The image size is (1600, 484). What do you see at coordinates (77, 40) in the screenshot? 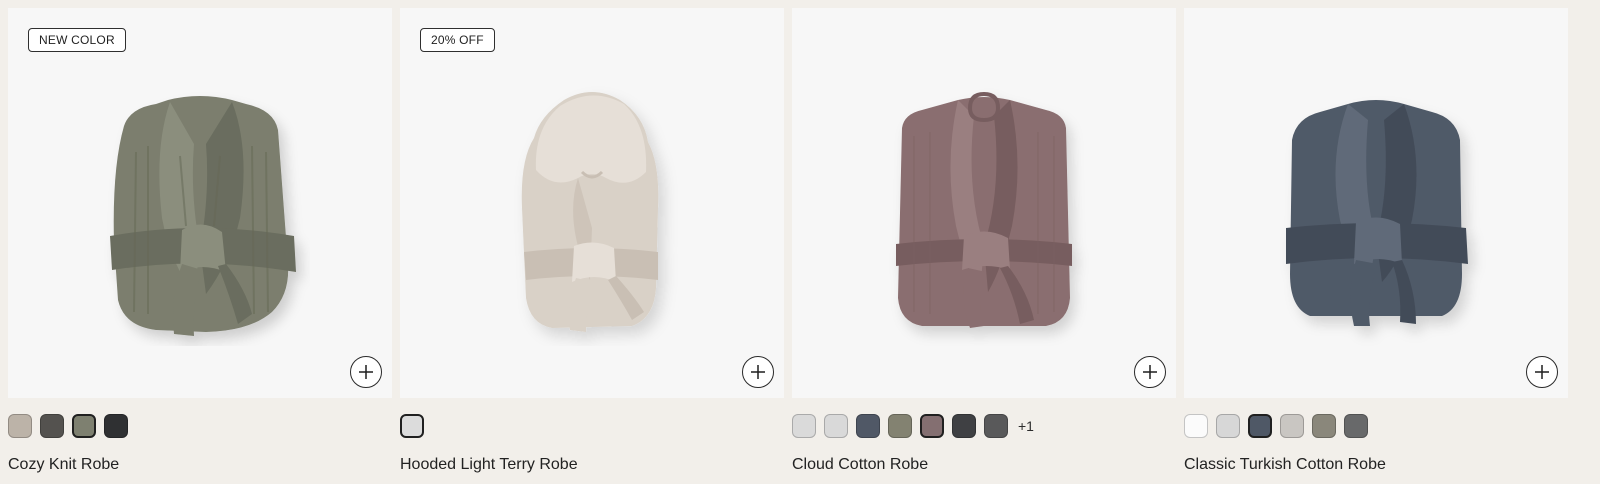
I see `product-badge: NEW COLOR` at bounding box center [77, 40].